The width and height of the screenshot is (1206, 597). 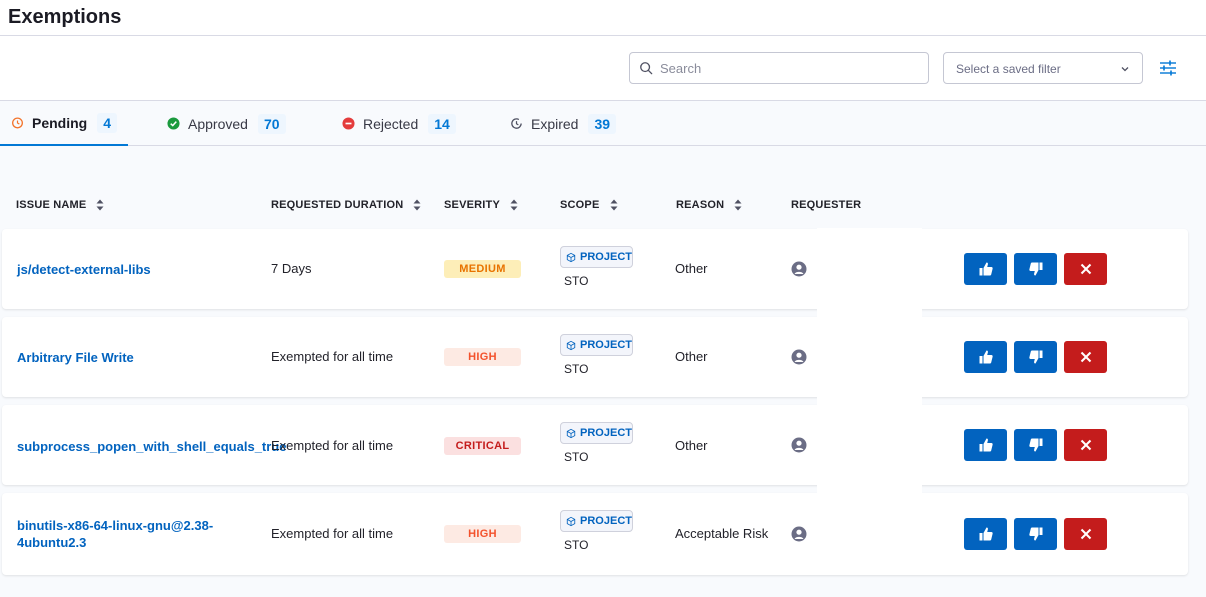 I want to click on tab-count: 70, so click(x=271, y=123).